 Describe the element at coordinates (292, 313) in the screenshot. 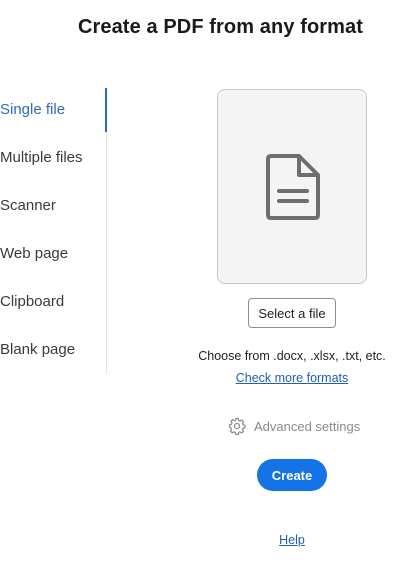

I see `select-file-button: Select a file` at that location.